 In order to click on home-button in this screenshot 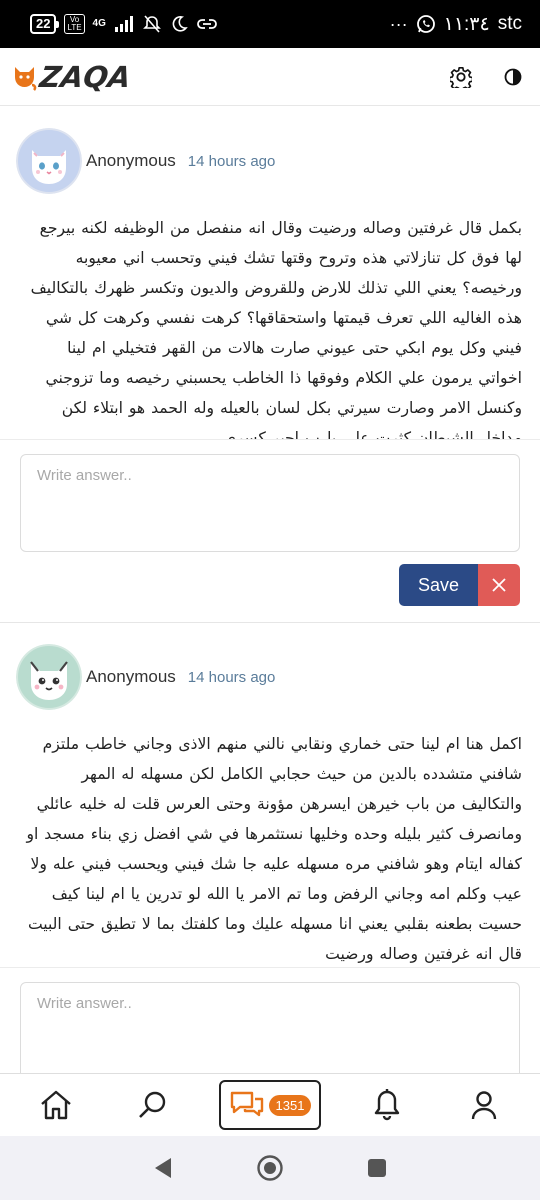, I will do `click(270, 1168)`.